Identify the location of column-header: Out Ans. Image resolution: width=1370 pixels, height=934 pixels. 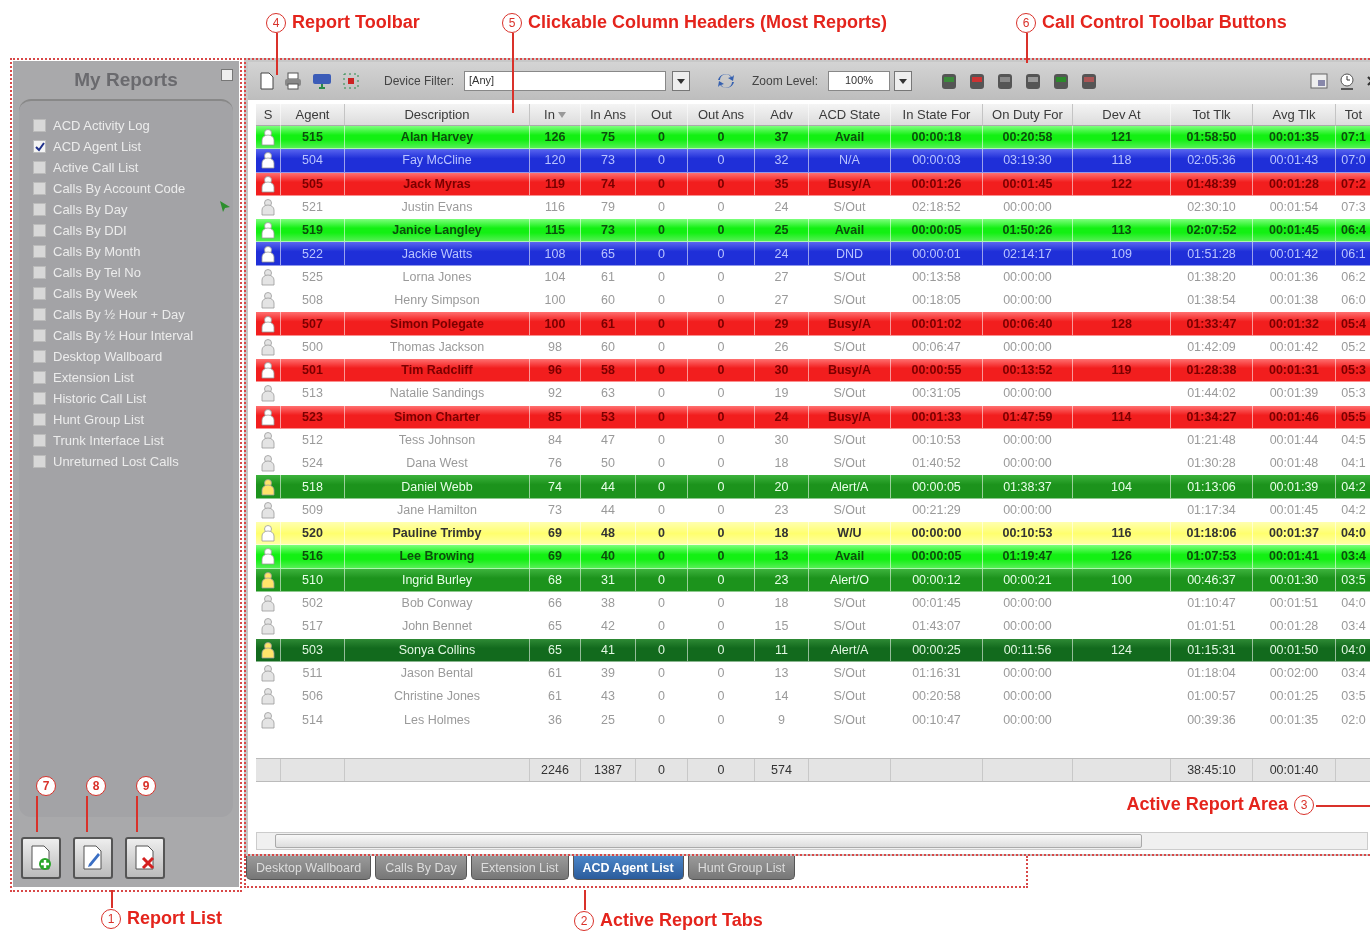
(721, 115).